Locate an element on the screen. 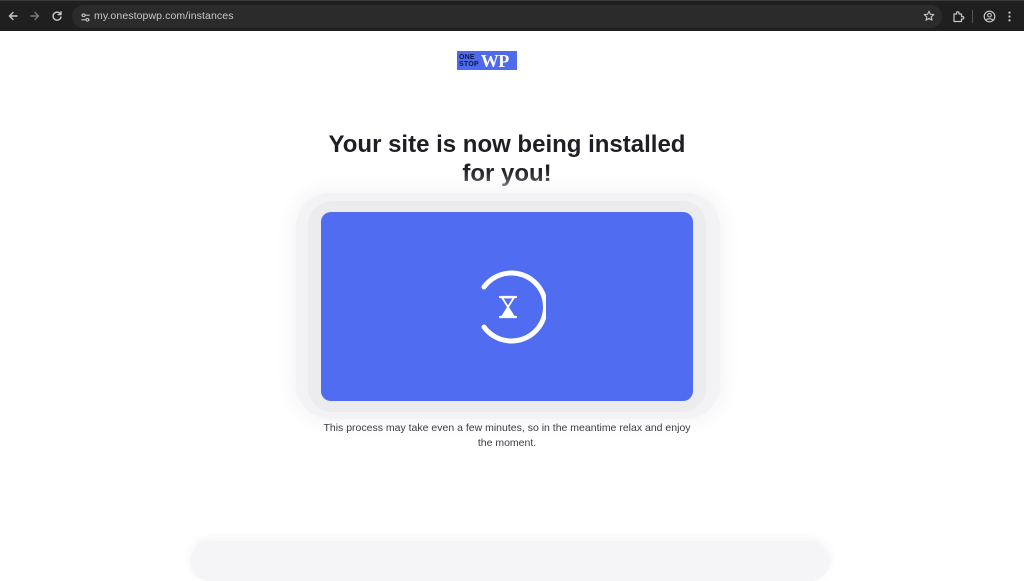  onestopwp-logo: ONE STOP WP is located at coordinates (487, 60).